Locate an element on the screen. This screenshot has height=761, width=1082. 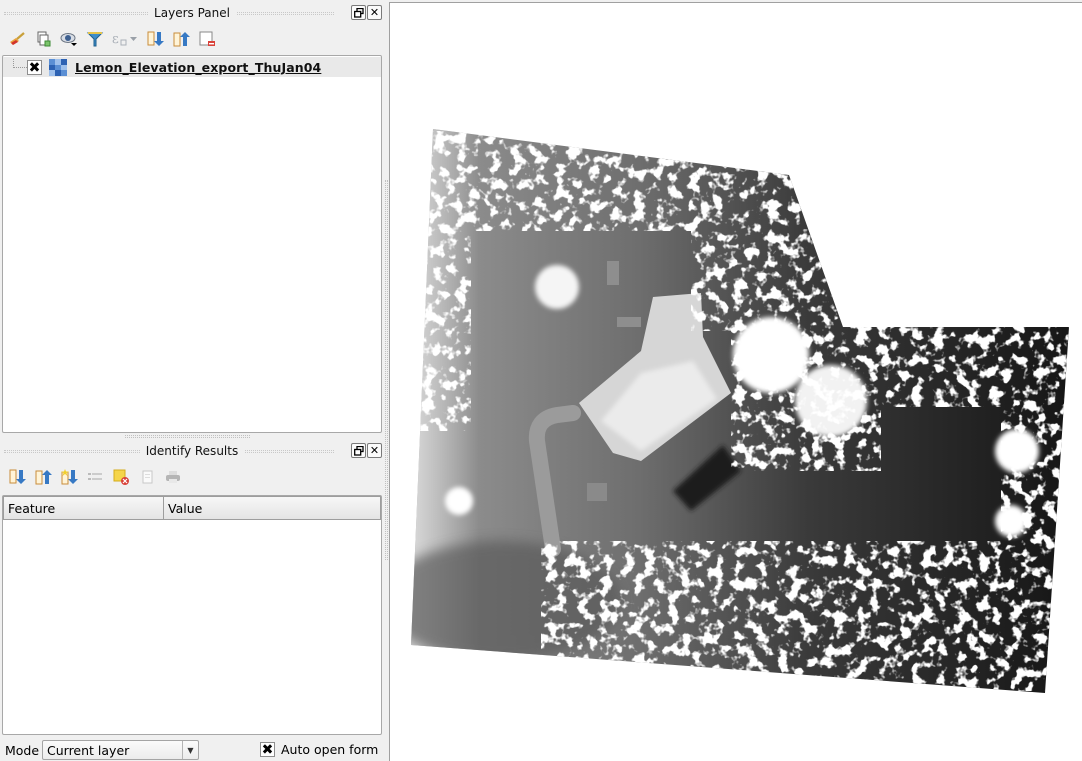
layer-item: ✖ Lemon_Elevation_export_ThuJan04 is located at coordinates (192, 67).